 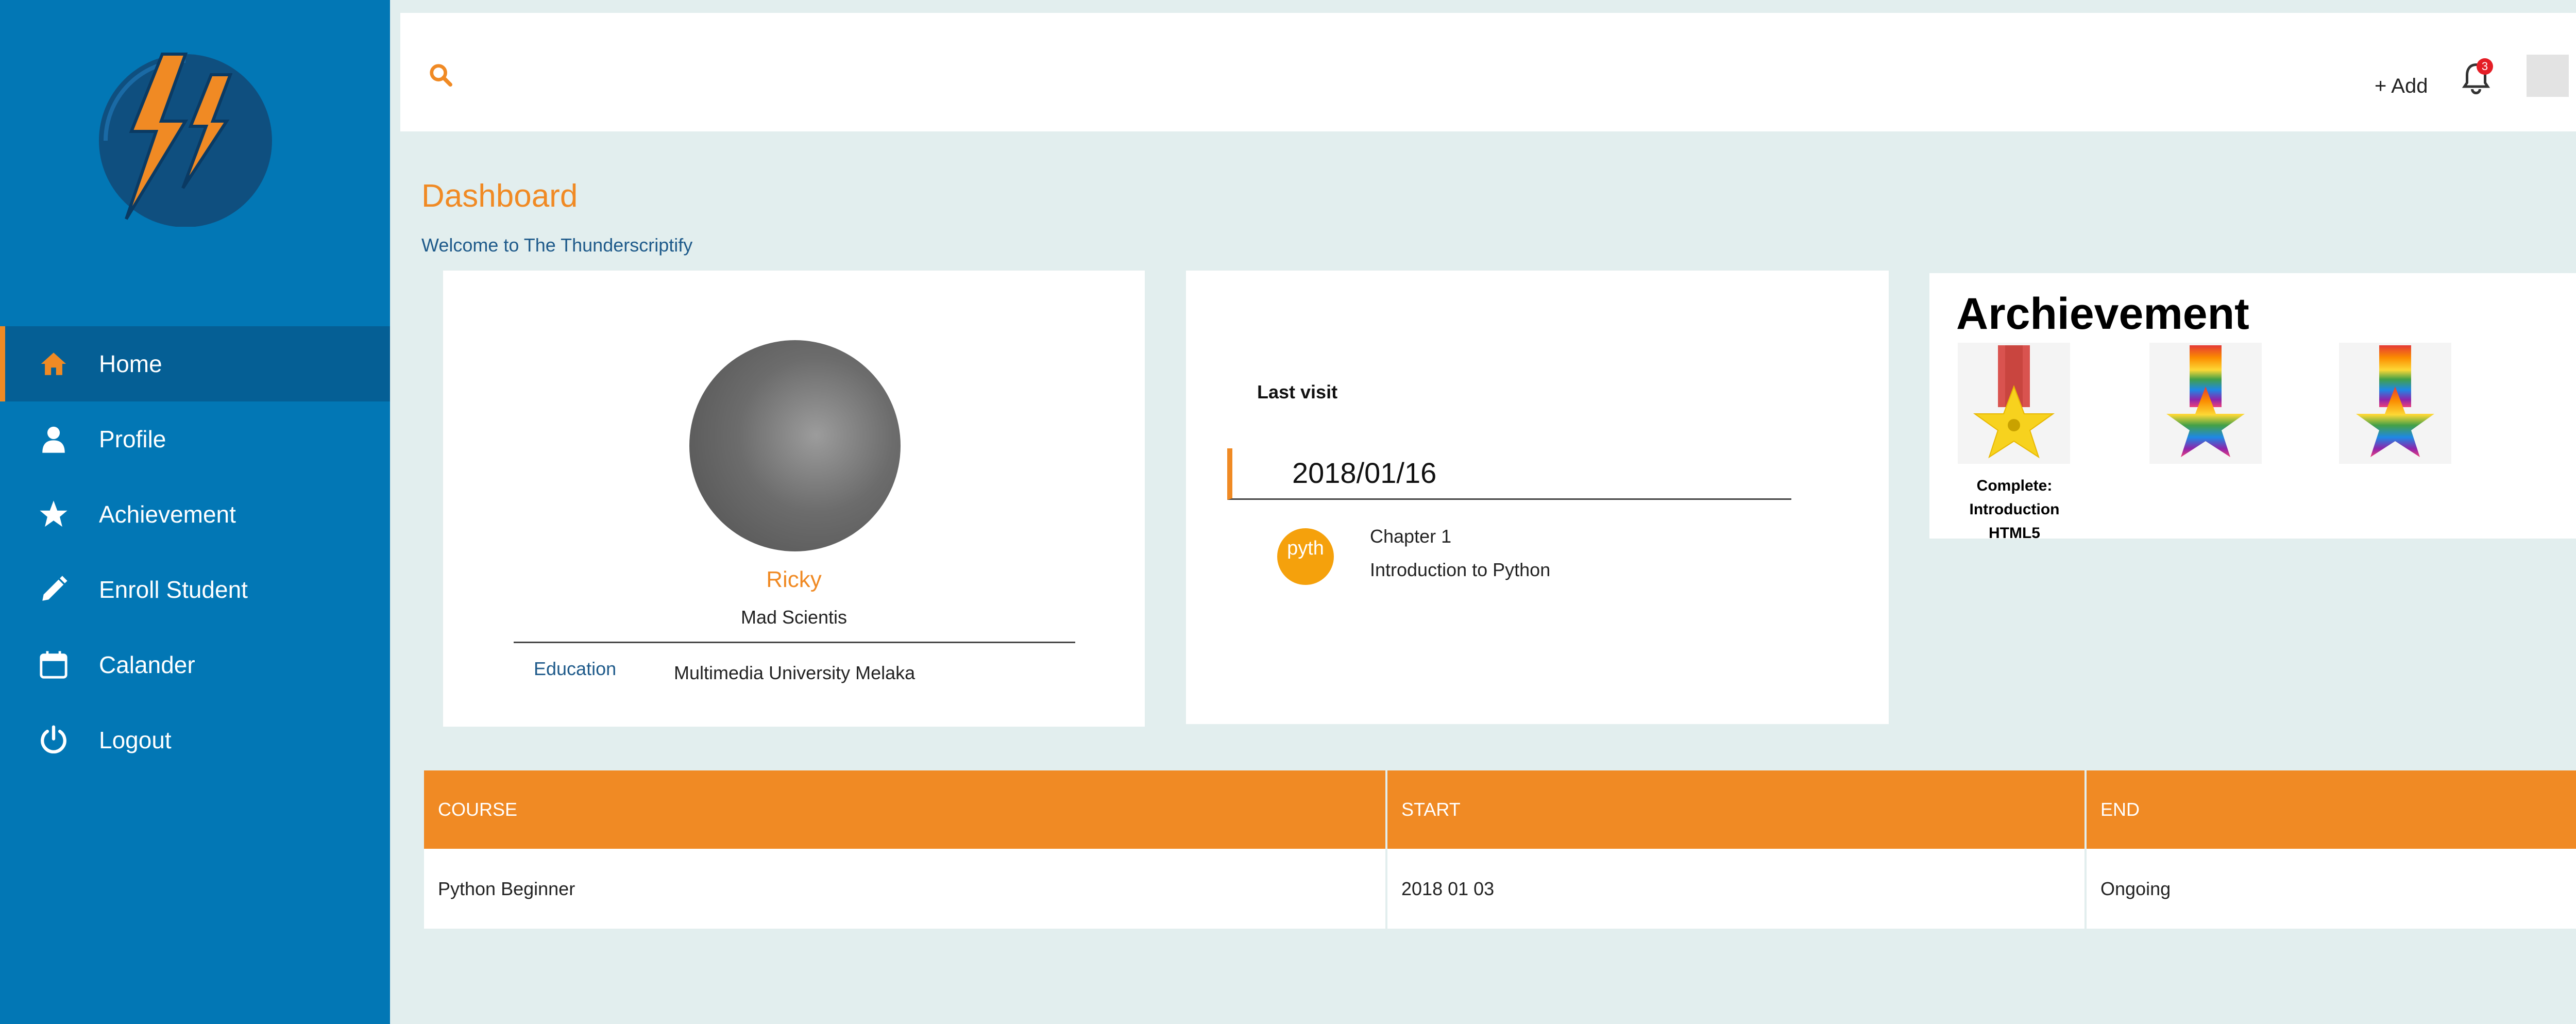 I want to click on profile-role: Mad Scientis, so click(x=794, y=617).